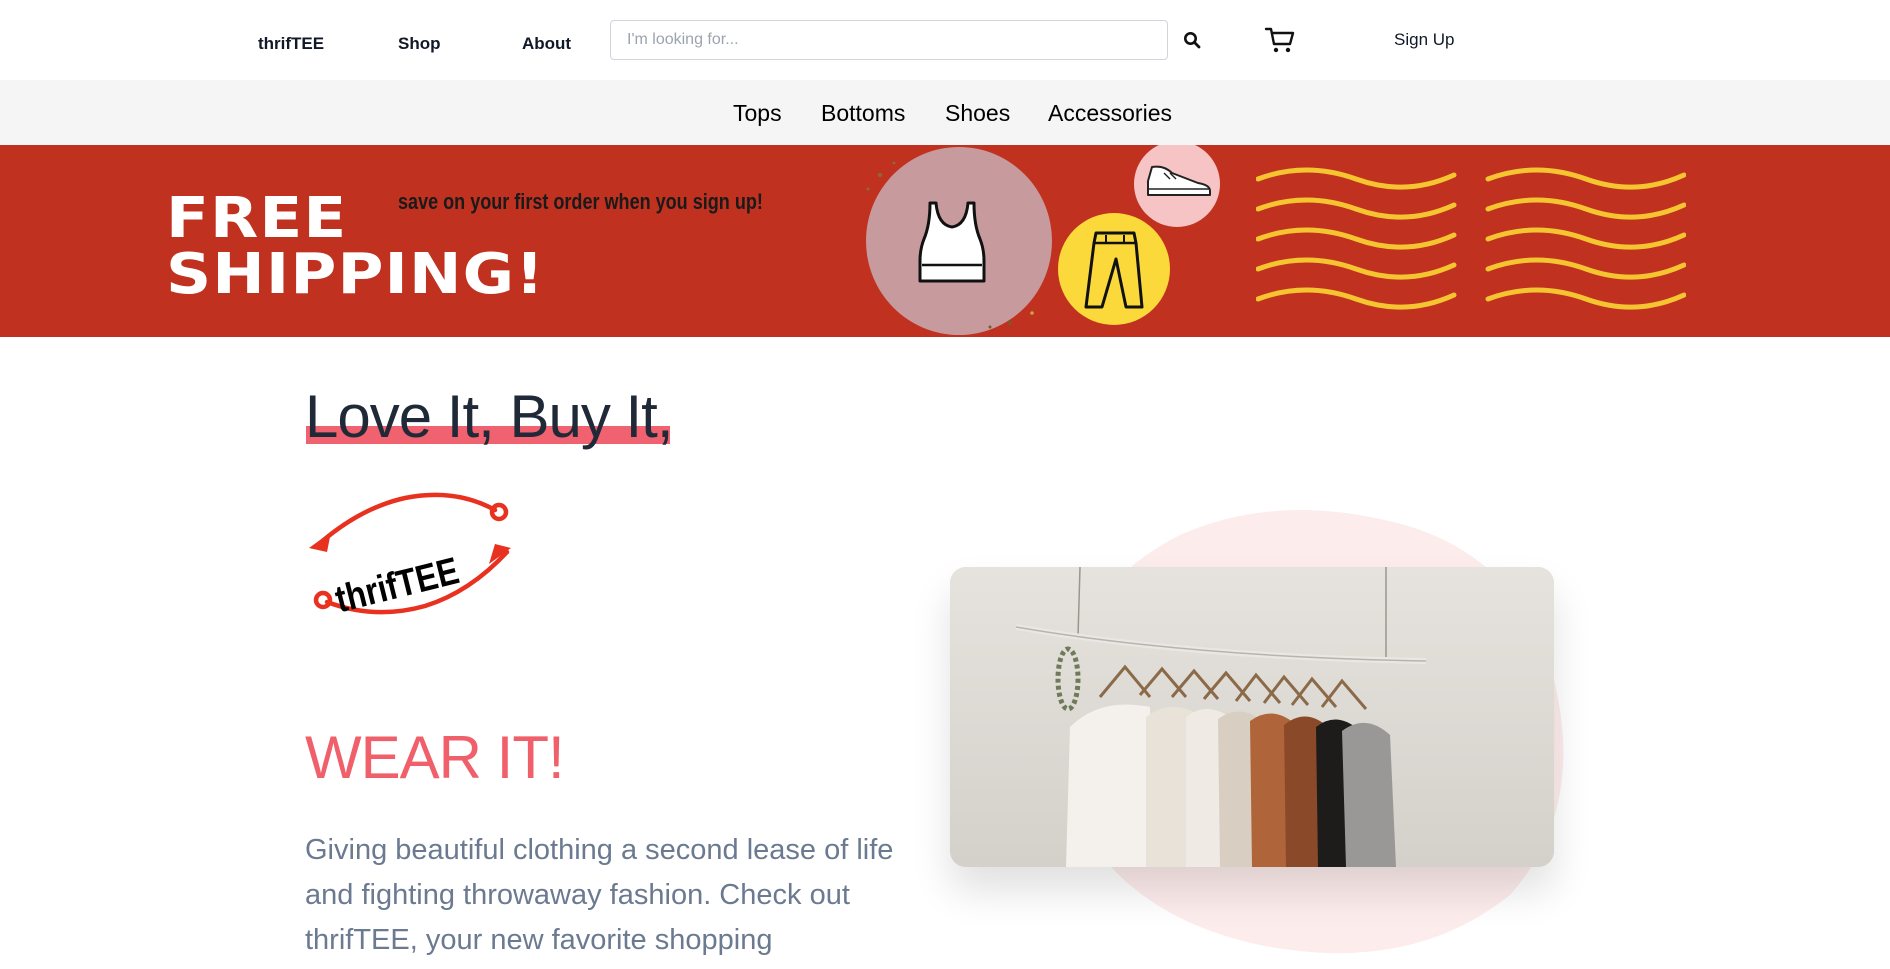 This screenshot has width=1890, height=969. I want to click on hero-headline-text: Love It, Buy It,, so click(489, 416).